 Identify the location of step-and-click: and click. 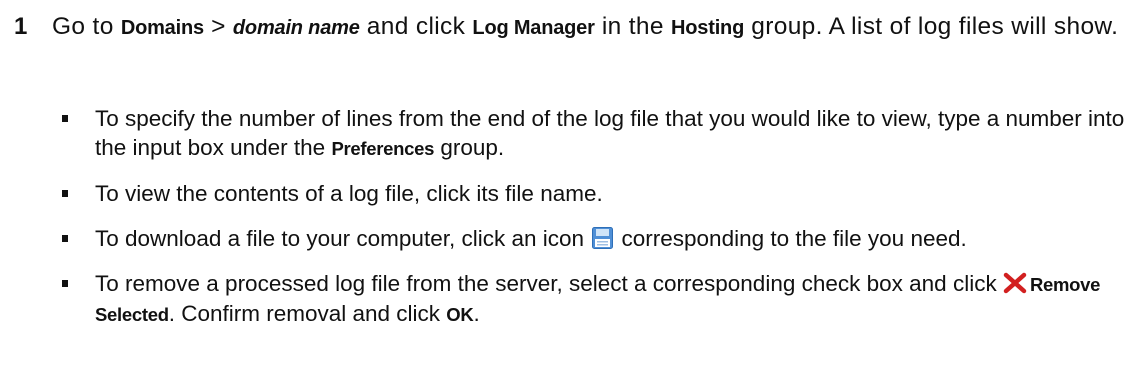
(416, 26).